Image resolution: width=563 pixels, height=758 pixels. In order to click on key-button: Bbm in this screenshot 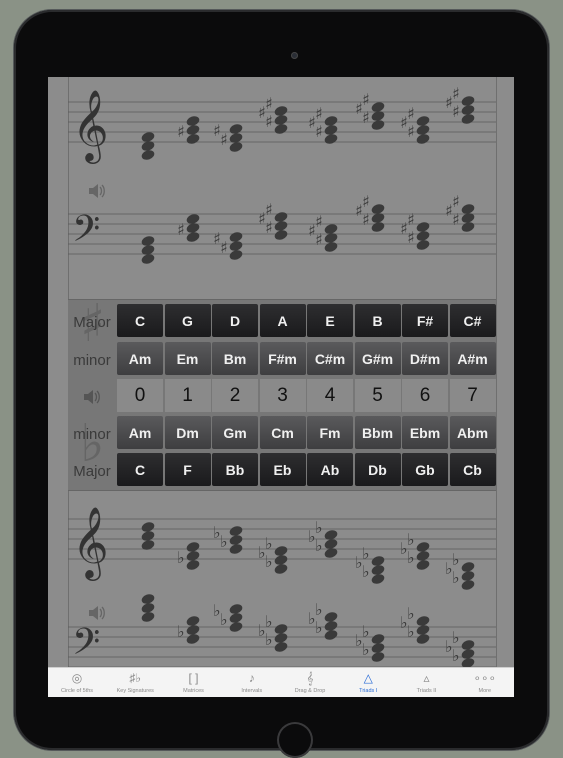, I will do `click(377, 432)`.